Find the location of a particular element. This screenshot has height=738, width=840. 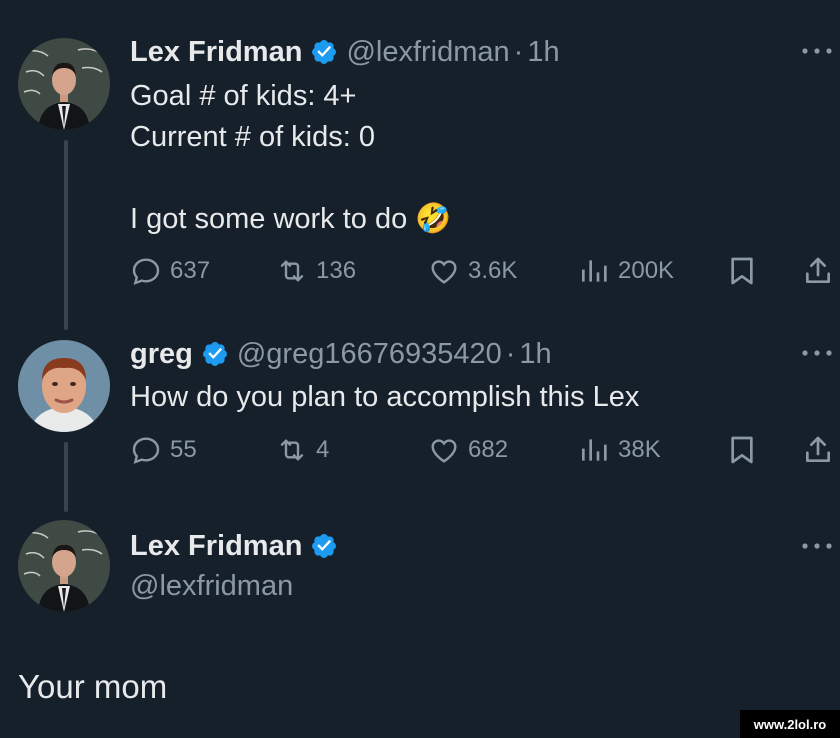

display-name: greg is located at coordinates (161, 354).